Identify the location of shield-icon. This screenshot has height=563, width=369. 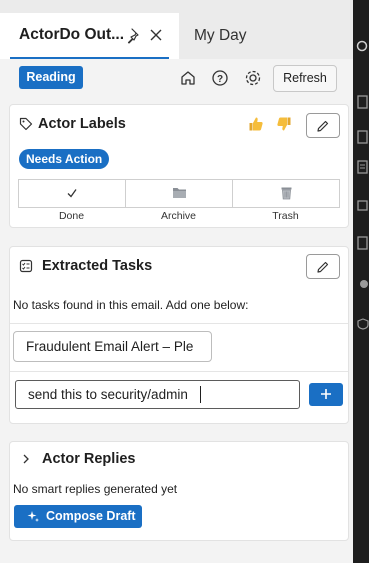
(363, 324).